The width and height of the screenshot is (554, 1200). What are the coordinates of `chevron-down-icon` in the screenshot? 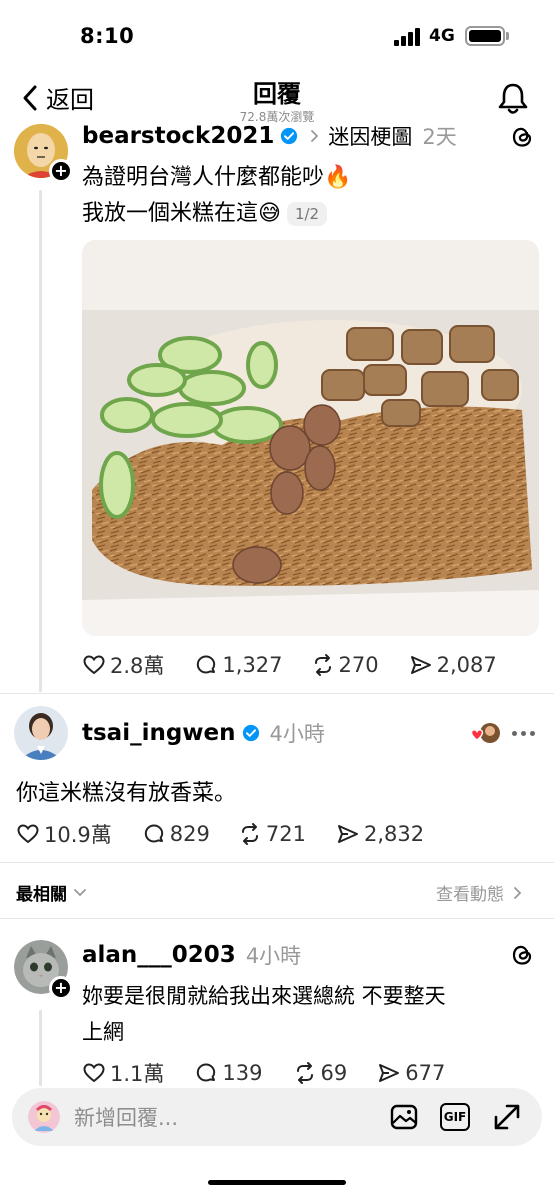 It's located at (80, 892).